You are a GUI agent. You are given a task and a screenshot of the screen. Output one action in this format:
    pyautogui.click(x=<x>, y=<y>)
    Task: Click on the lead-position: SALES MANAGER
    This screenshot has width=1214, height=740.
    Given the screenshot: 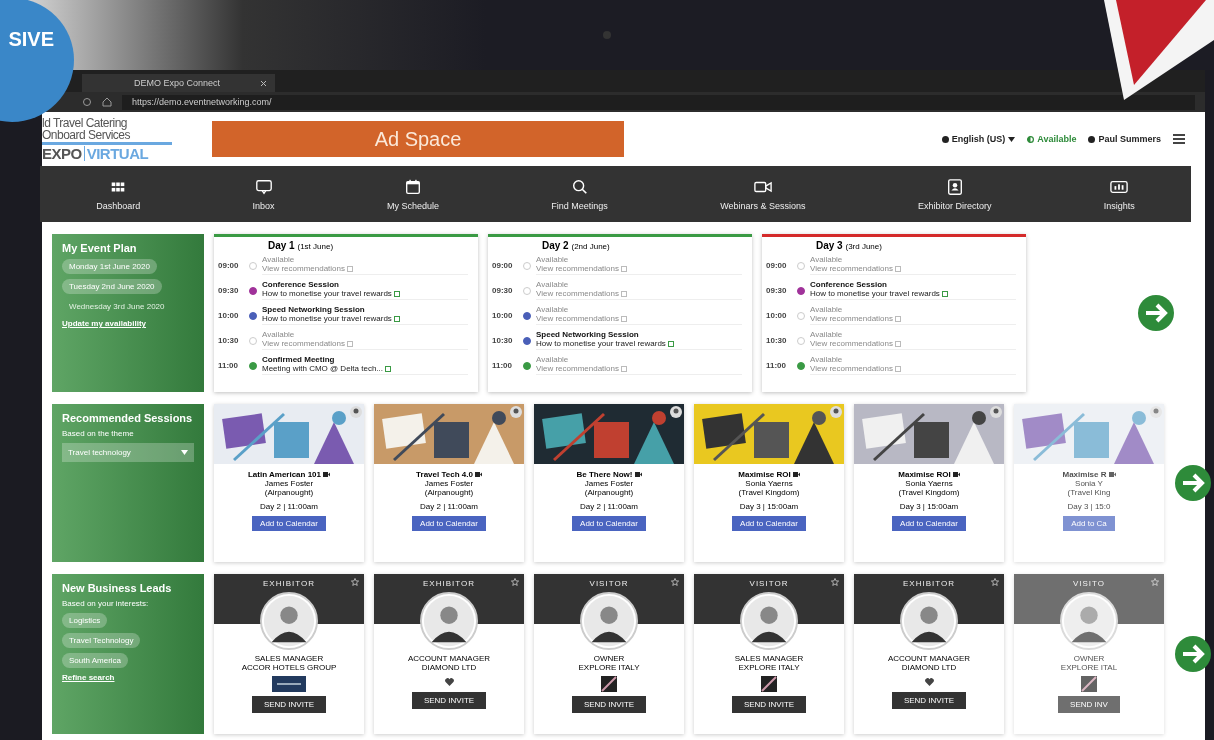 What is the action you would take?
    pyautogui.click(x=289, y=658)
    